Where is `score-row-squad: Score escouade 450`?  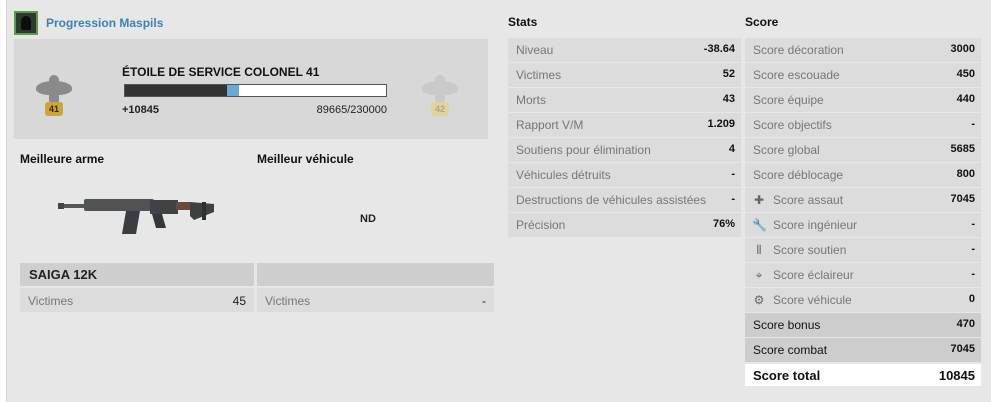
score-row-squad: Score escouade 450 is located at coordinates (863, 75).